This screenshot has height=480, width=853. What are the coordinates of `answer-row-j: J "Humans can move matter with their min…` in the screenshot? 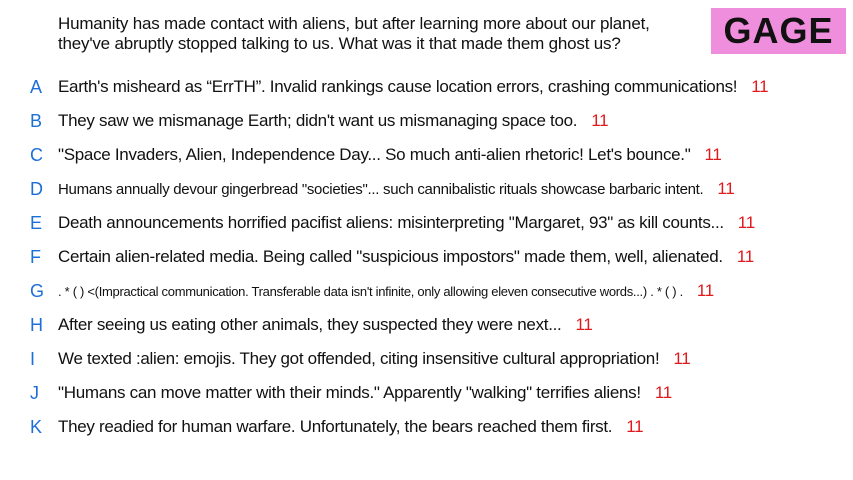 It's located at (426, 393).